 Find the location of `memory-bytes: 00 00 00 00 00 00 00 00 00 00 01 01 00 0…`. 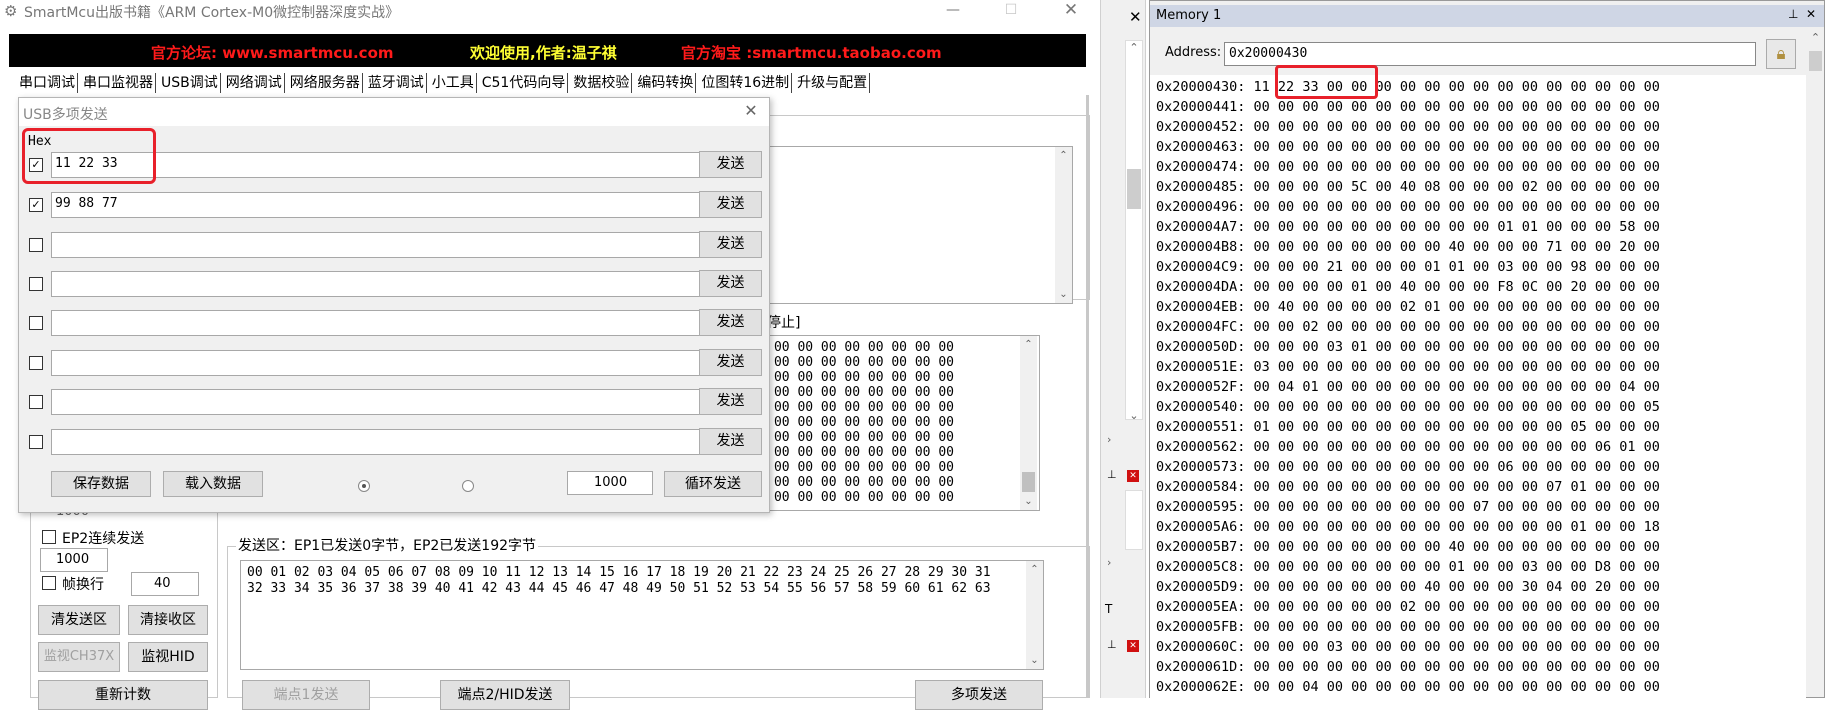

memory-bytes: 00 00 00 00 00 00 00 00 00 00 01 01 00 0… is located at coordinates (1457, 227).